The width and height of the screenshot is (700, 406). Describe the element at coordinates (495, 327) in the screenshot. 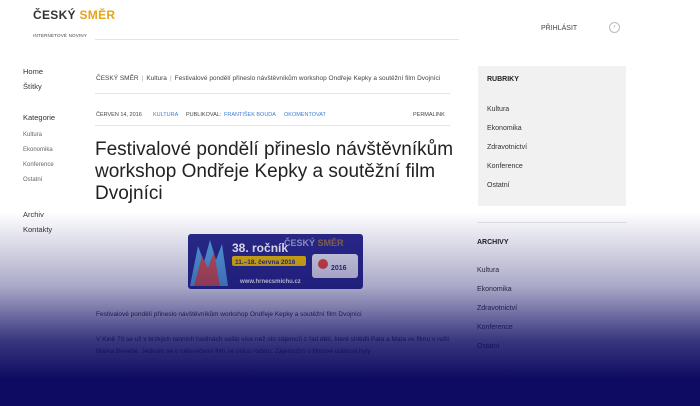

I see `sidebar-archive-konference: Konference` at that location.